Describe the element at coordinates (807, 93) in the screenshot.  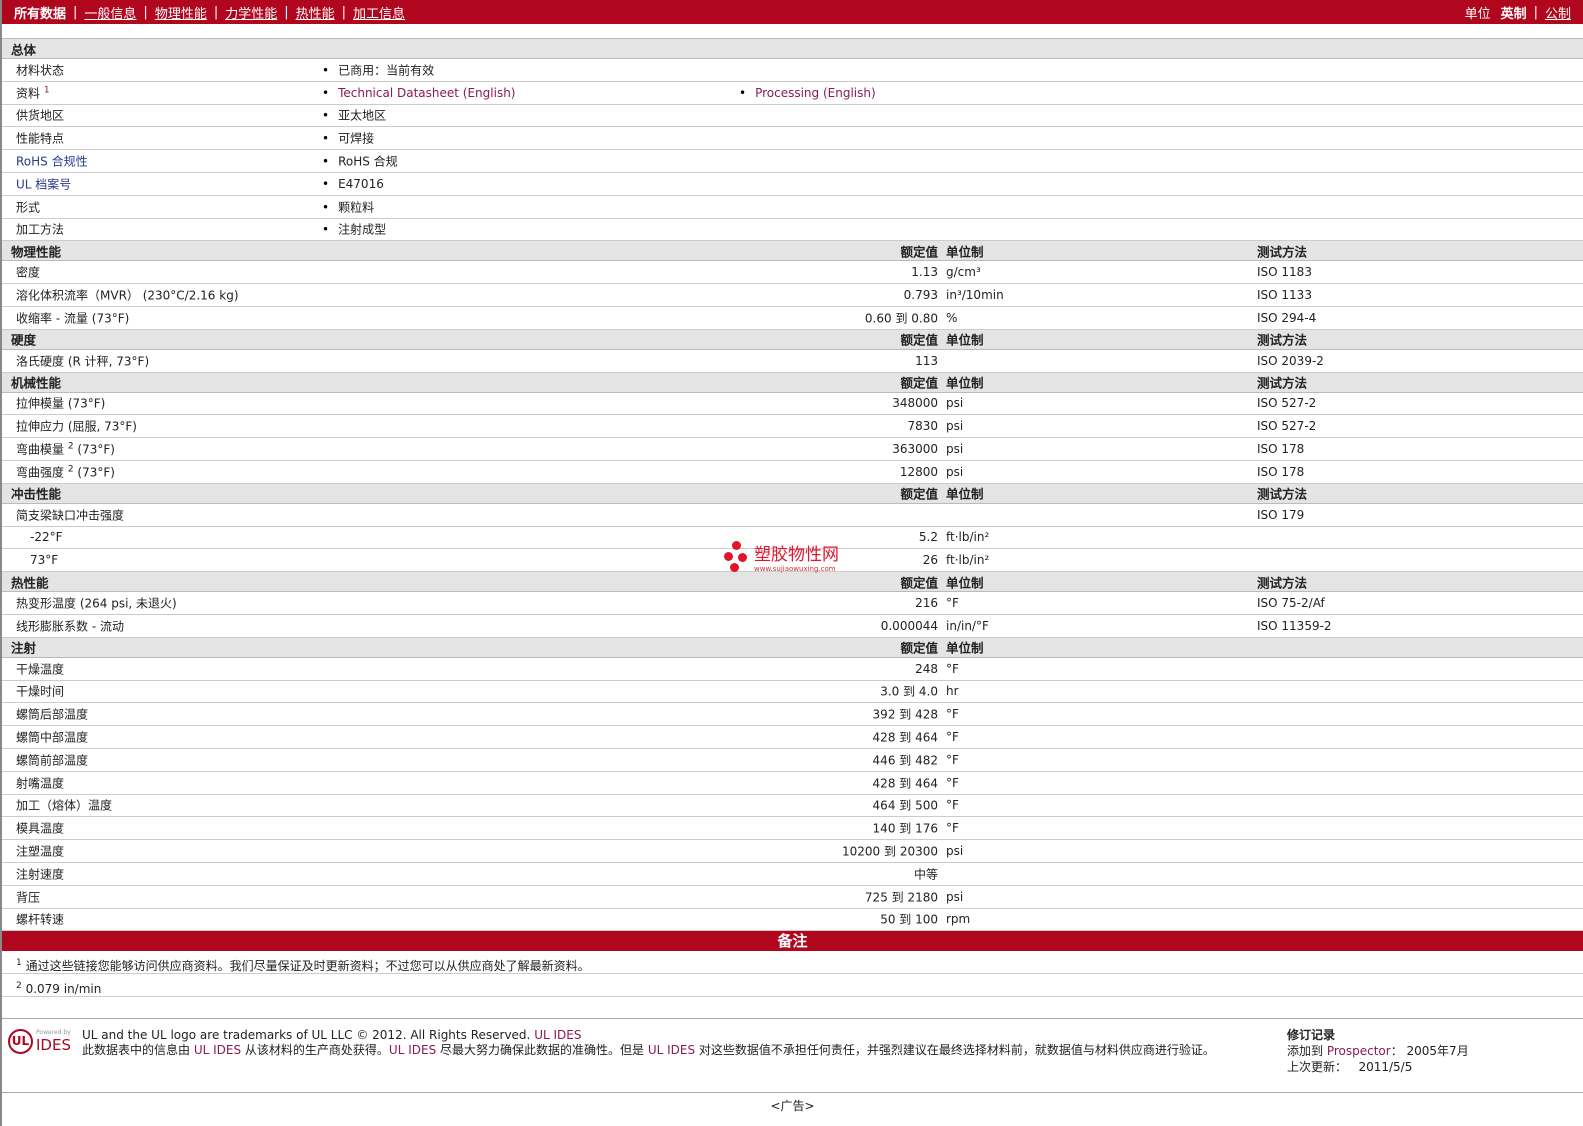
I see `processing-link: Processing (English)` at that location.